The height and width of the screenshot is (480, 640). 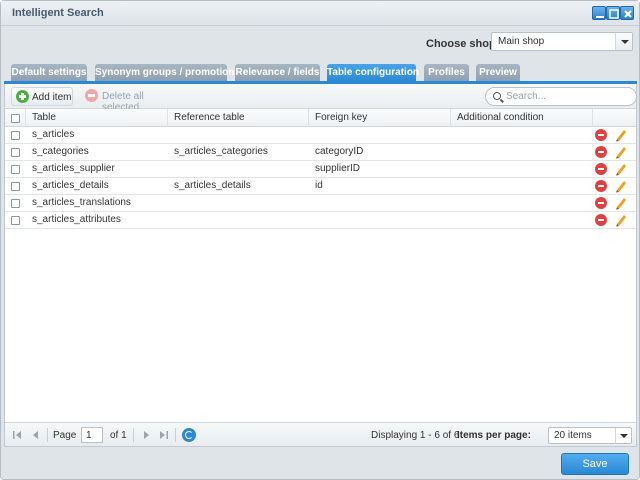 I want to click on table-row: s_articles_attributes, so click(x=320, y=220).